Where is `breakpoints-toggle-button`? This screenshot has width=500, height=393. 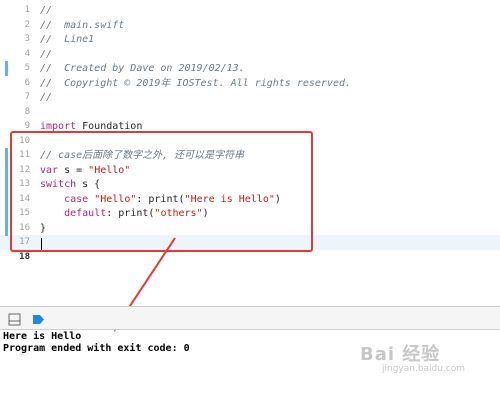 breakpoints-toggle-button is located at coordinates (38, 317).